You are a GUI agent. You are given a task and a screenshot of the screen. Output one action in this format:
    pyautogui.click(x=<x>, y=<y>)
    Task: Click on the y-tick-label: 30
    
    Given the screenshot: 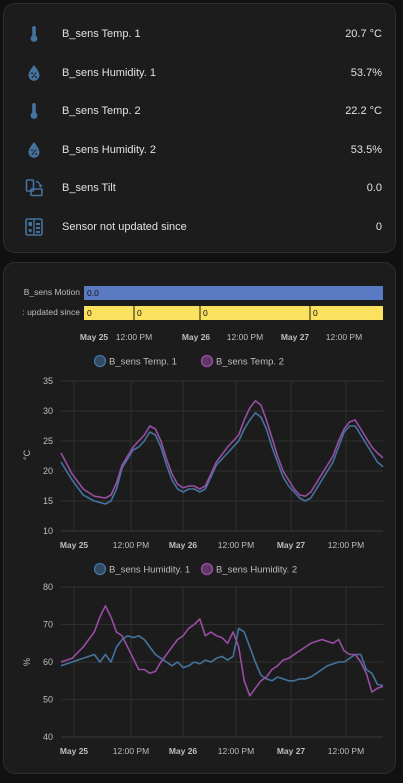 What is the action you would take?
    pyautogui.click(x=48, y=411)
    